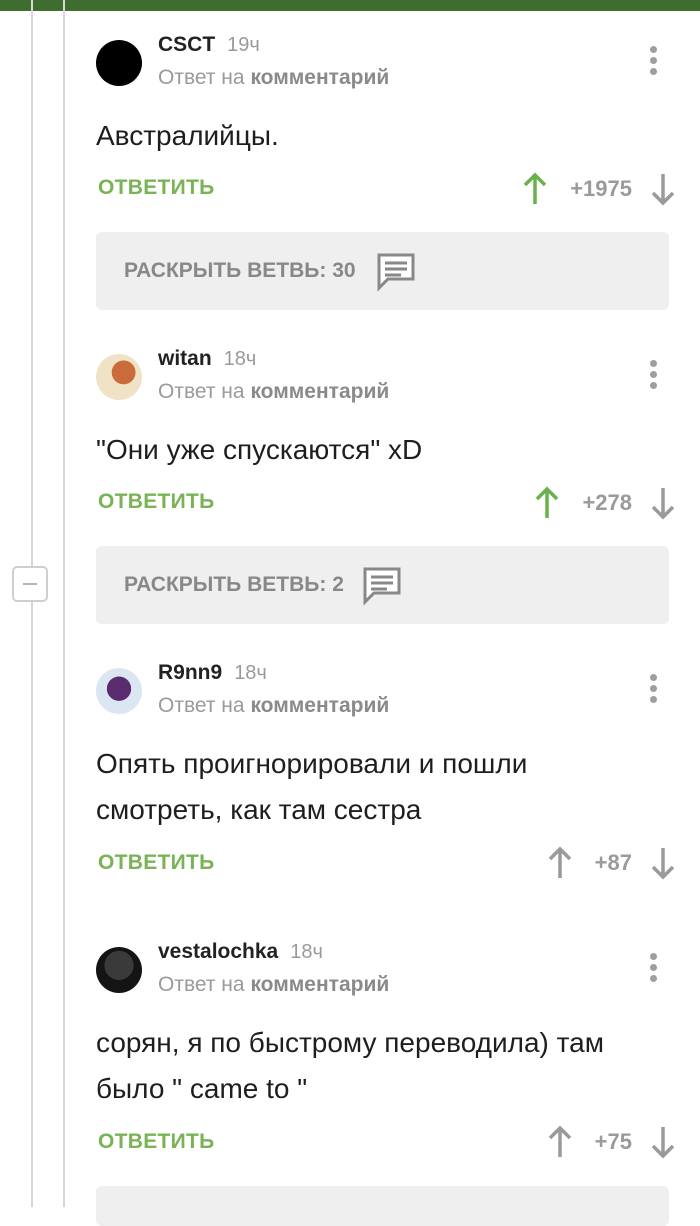 The width and height of the screenshot is (700, 1226). I want to click on timestamp: 19ч, so click(243, 45).